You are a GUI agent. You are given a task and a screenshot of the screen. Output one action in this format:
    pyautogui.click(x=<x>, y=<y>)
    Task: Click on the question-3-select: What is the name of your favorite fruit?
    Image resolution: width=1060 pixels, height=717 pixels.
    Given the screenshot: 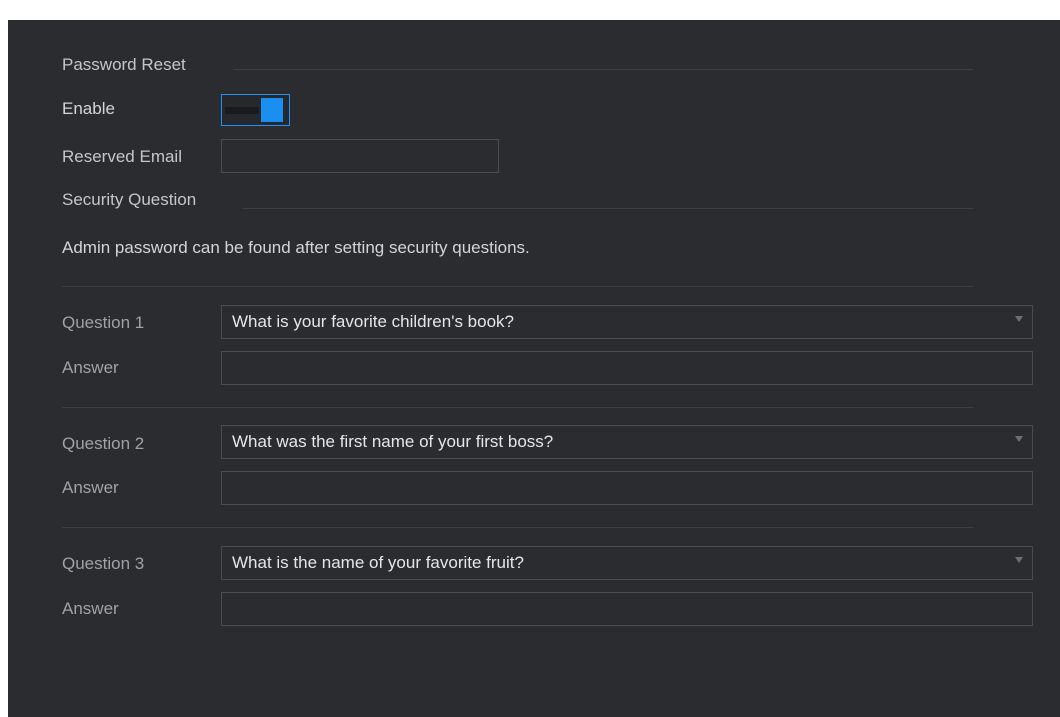 What is the action you would take?
    pyautogui.click(x=627, y=563)
    